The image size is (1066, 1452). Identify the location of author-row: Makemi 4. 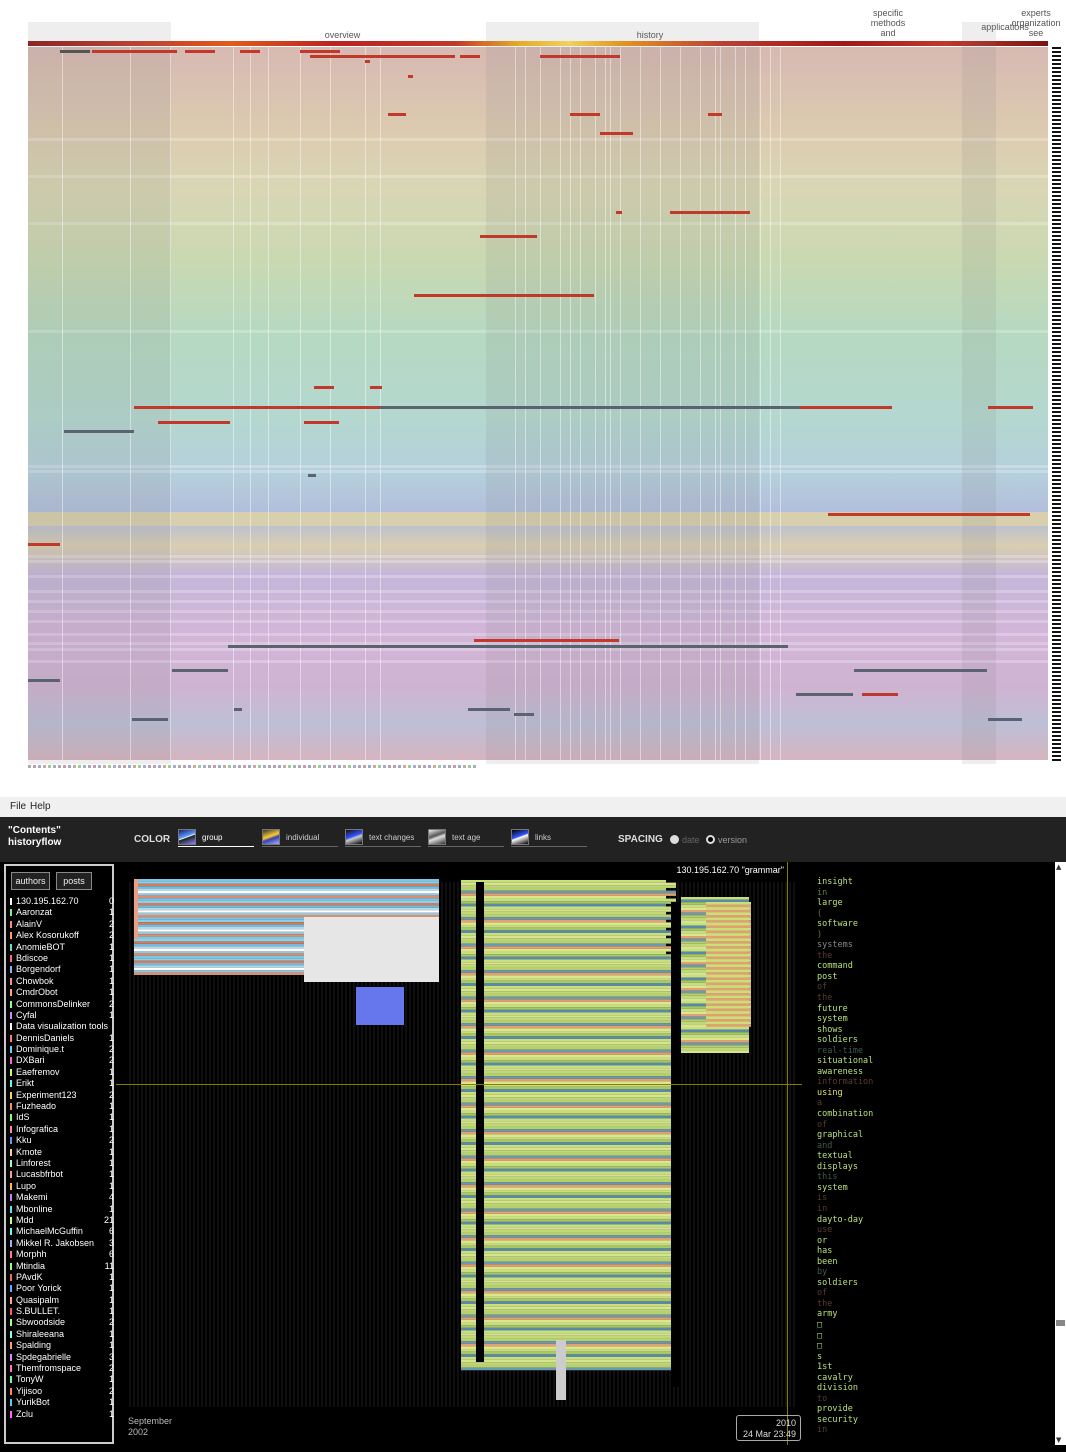
(62, 1197).